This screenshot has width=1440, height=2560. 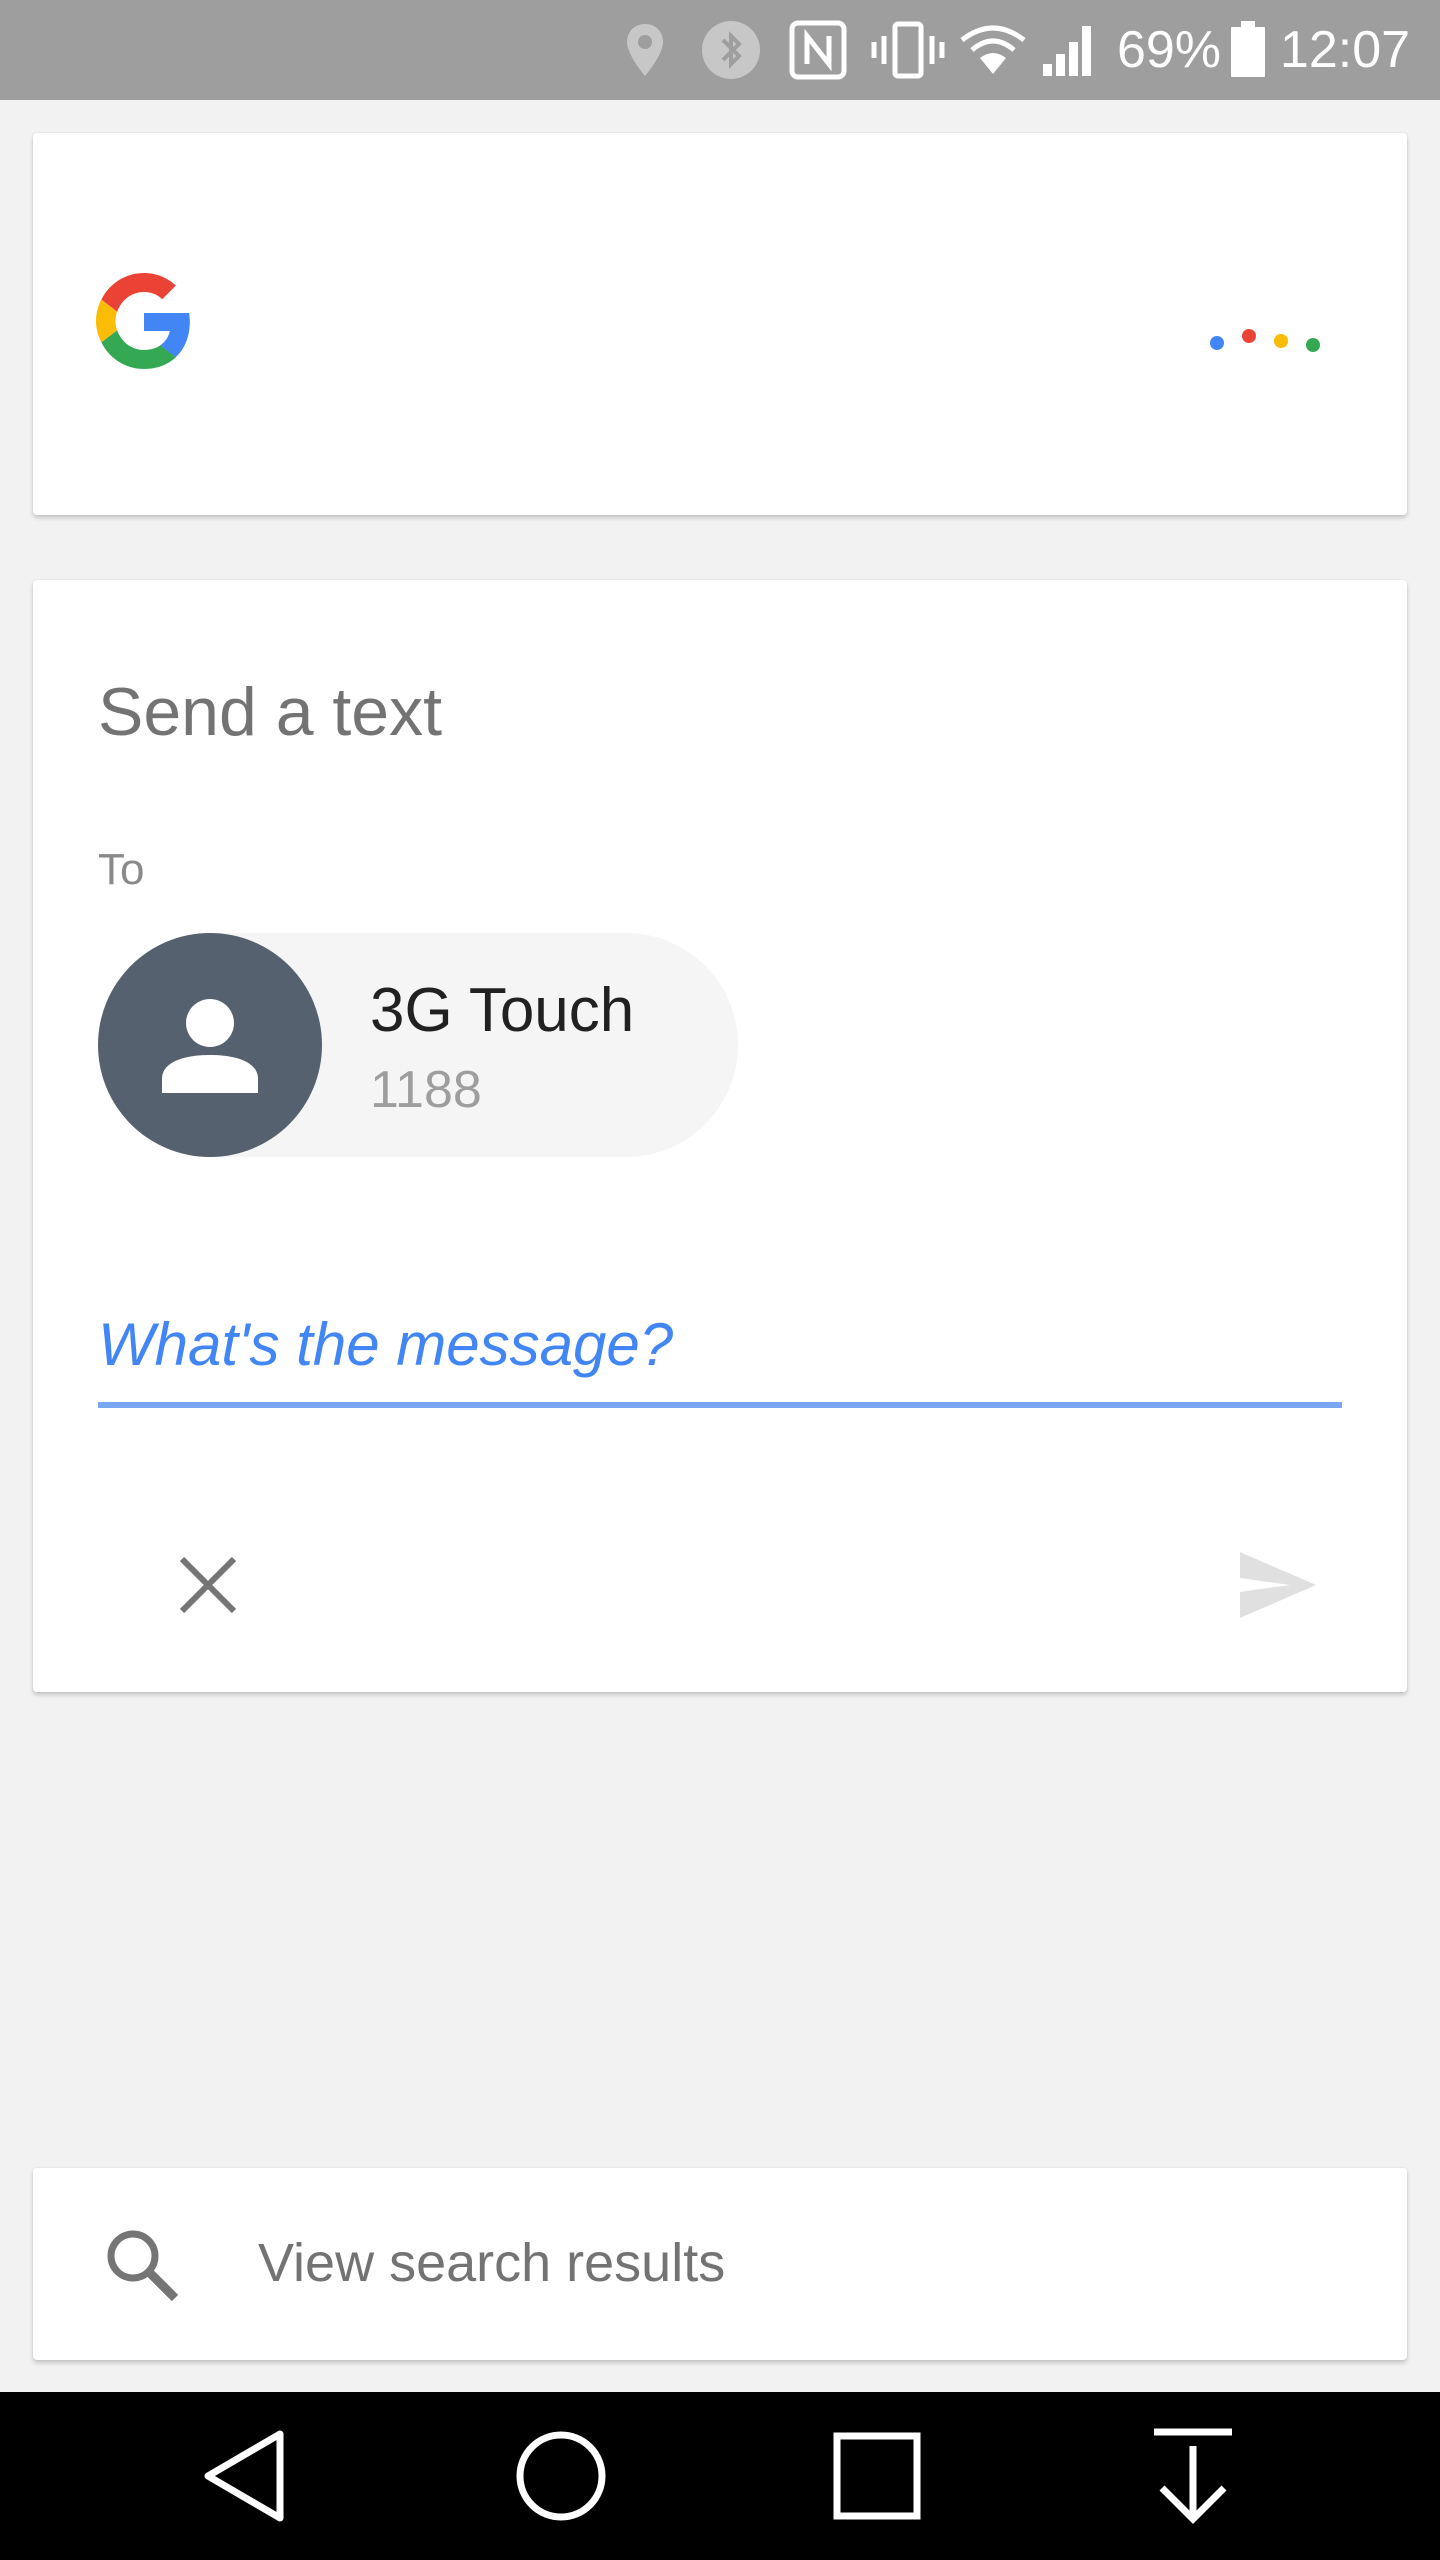 What do you see at coordinates (908, 50) in the screenshot?
I see `vibrate-icon` at bounding box center [908, 50].